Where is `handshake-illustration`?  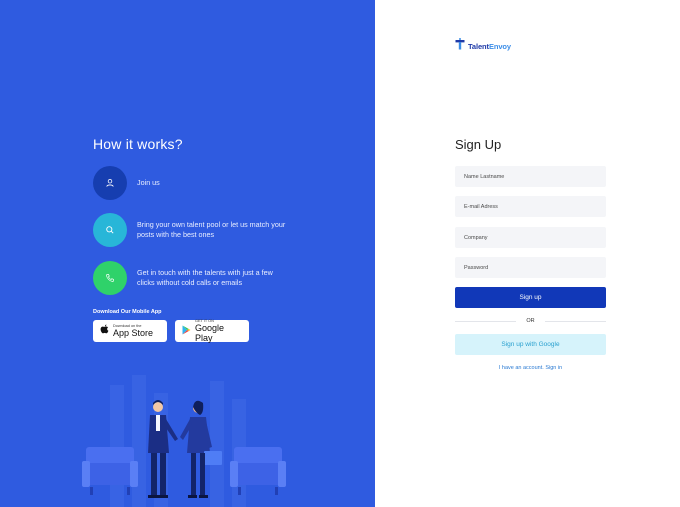 handshake-illustration is located at coordinates (184, 441).